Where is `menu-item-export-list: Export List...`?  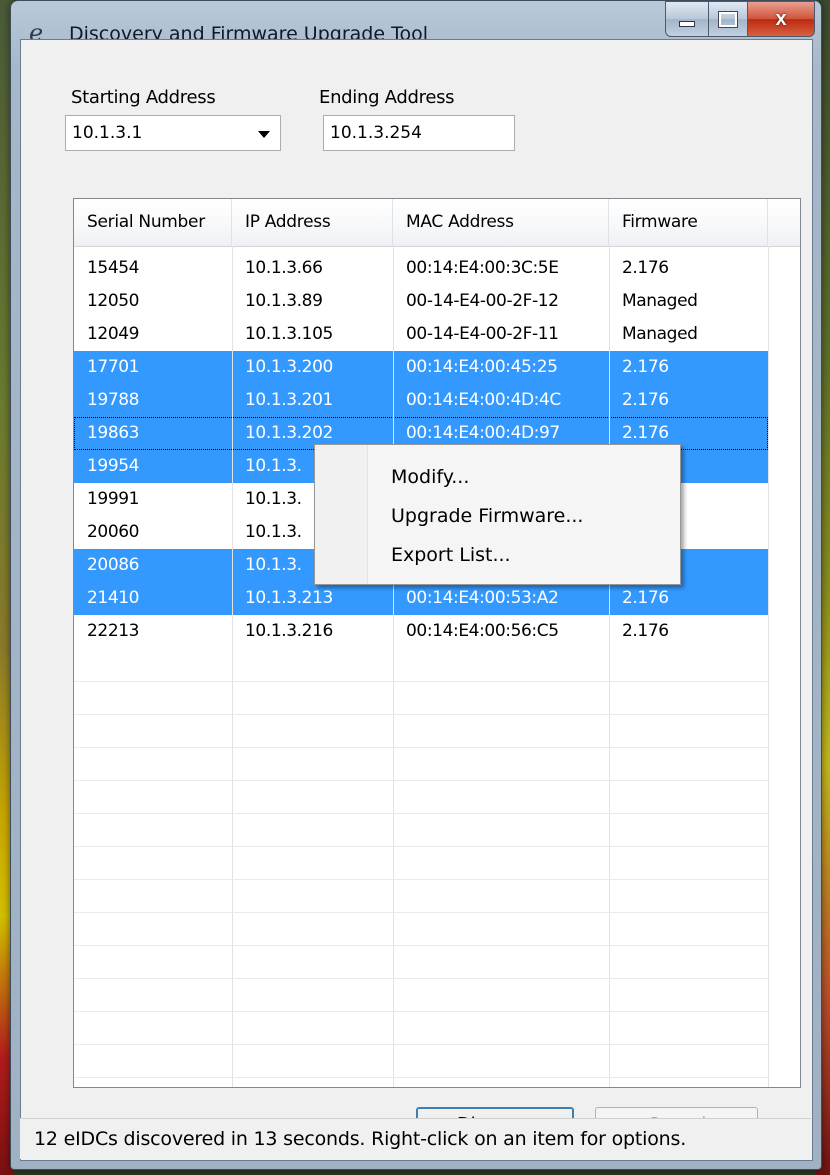 menu-item-export-list: Export List... is located at coordinates (530, 555).